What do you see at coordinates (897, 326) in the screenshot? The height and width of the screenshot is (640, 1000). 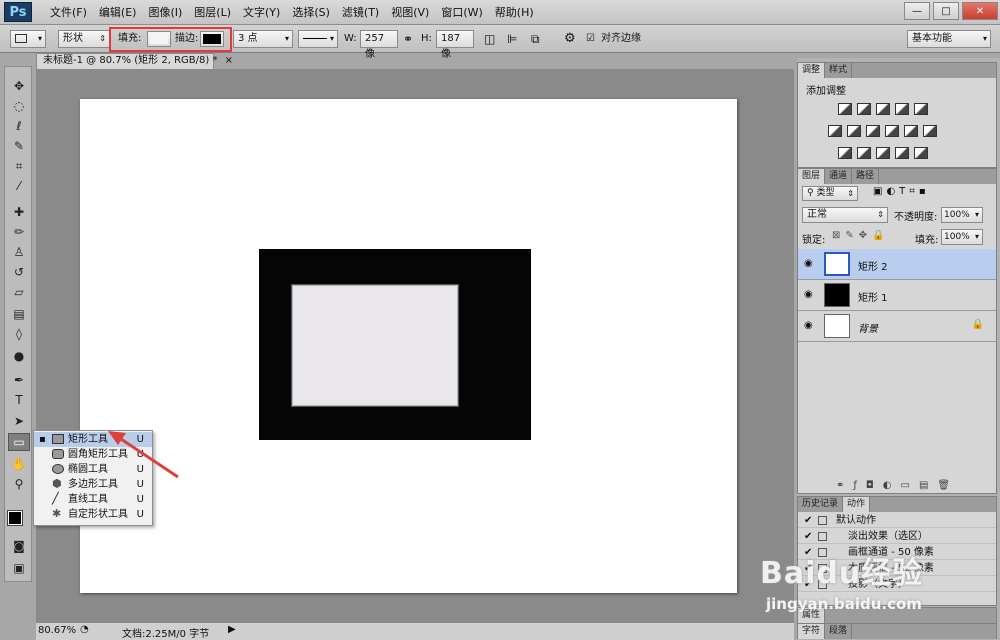 I see `layer-row: ◉ 背景 🔒` at bounding box center [897, 326].